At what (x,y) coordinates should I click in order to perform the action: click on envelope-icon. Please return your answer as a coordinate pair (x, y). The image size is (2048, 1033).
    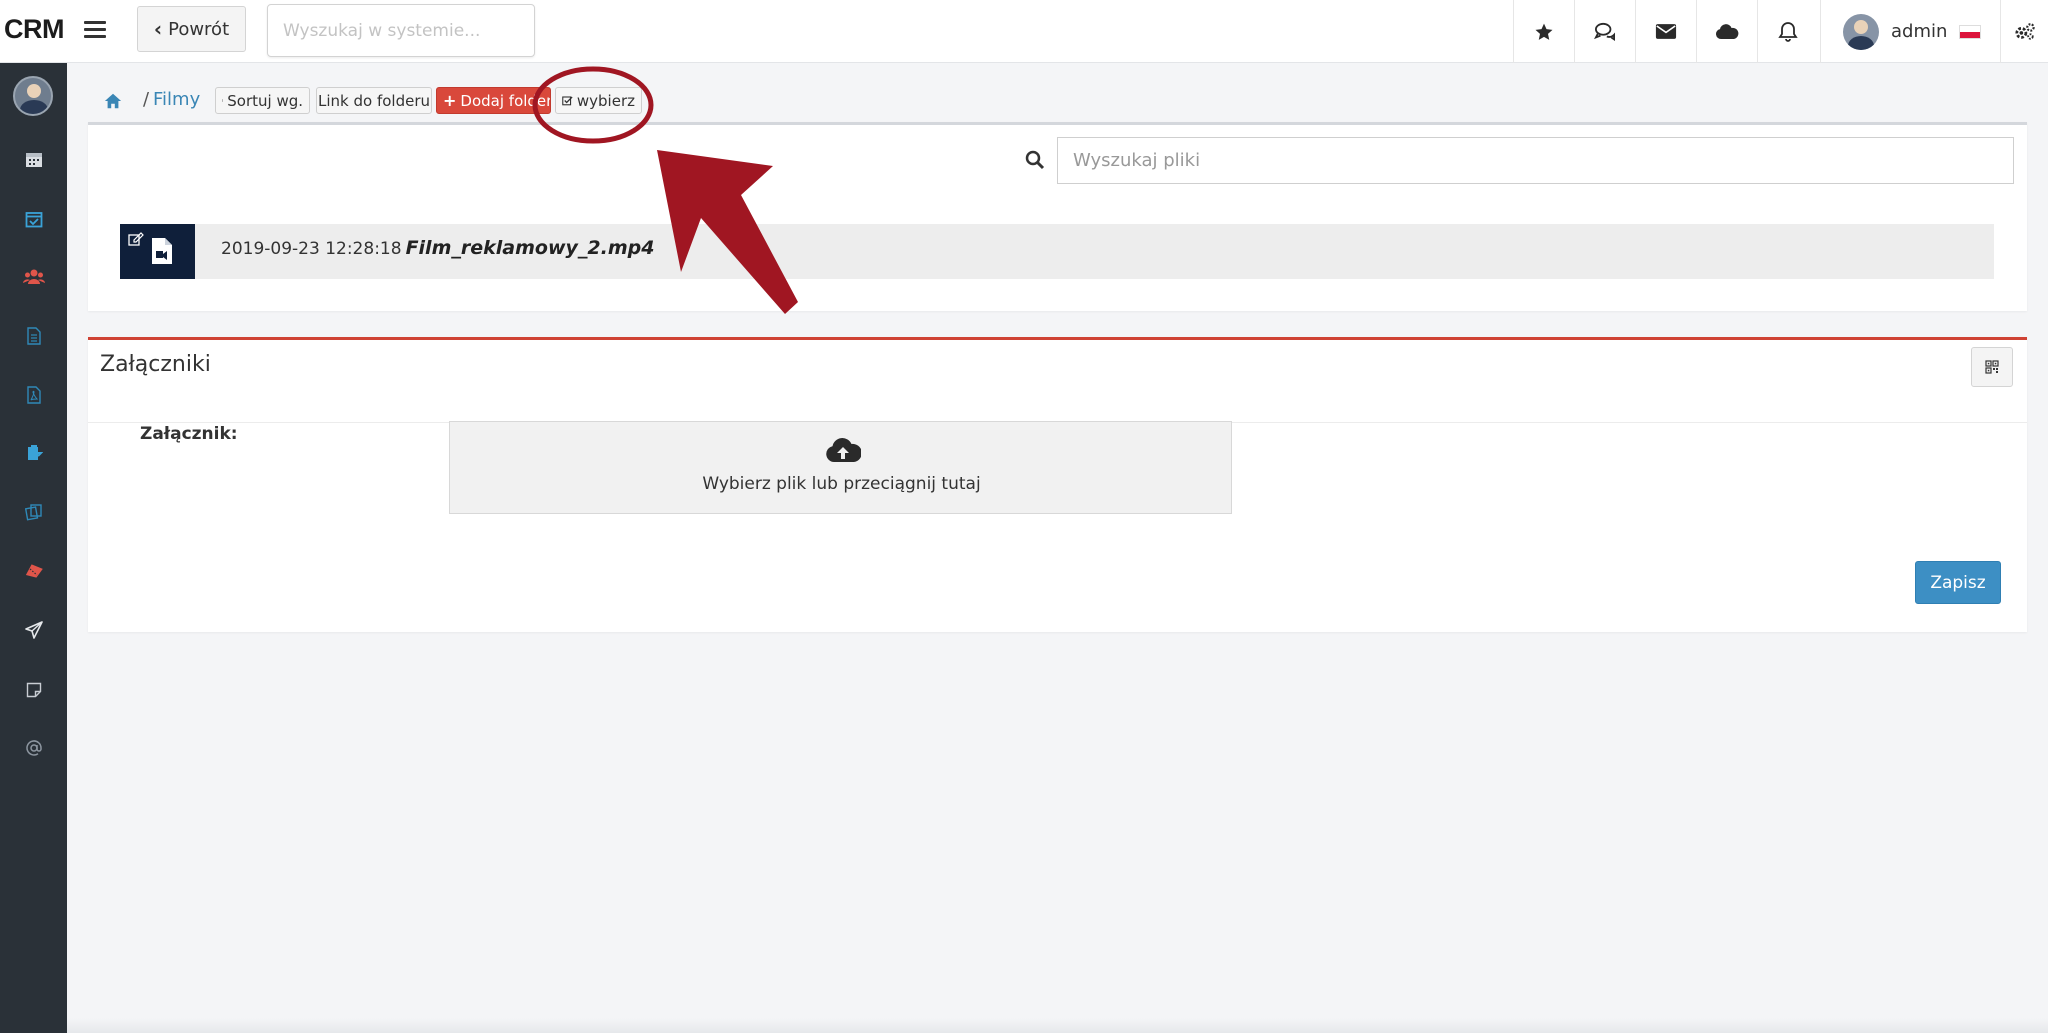
    Looking at the image, I should click on (1666, 31).